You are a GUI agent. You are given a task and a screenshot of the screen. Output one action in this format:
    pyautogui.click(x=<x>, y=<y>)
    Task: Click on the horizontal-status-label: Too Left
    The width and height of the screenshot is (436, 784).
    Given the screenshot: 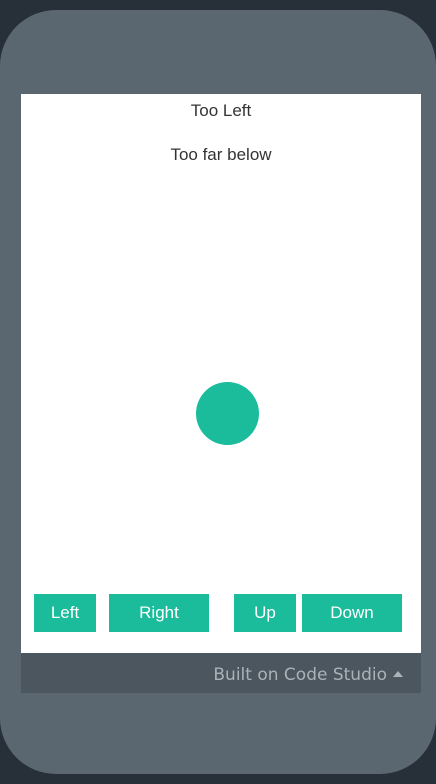 What is the action you would take?
    pyautogui.click(x=221, y=110)
    